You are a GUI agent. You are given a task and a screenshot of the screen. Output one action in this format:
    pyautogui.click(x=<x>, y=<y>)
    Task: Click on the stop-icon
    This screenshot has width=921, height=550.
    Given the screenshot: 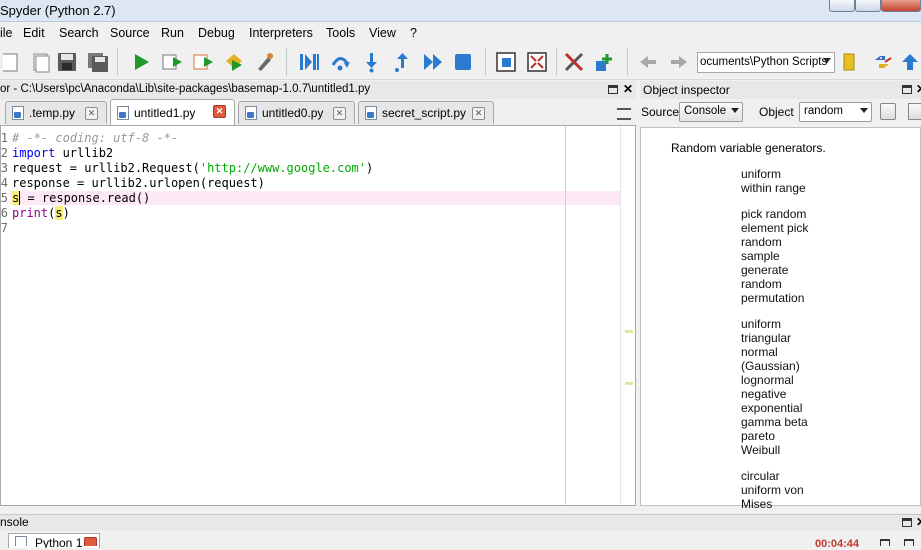 What is the action you would take?
    pyautogui.click(x=463, y=62)
    